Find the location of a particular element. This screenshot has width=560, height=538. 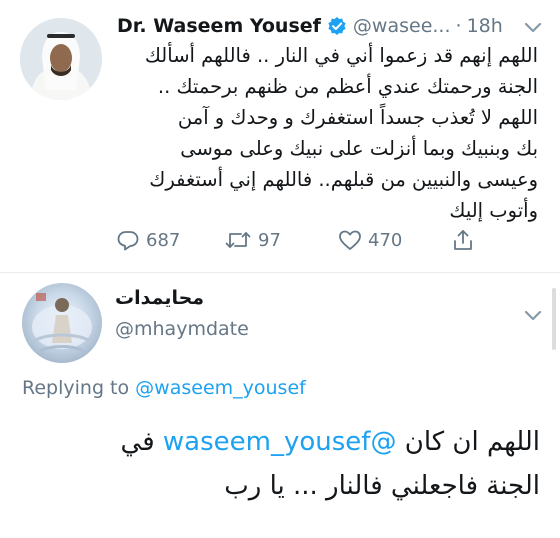

reply-count: 687 is located at coordinates (163, 240).